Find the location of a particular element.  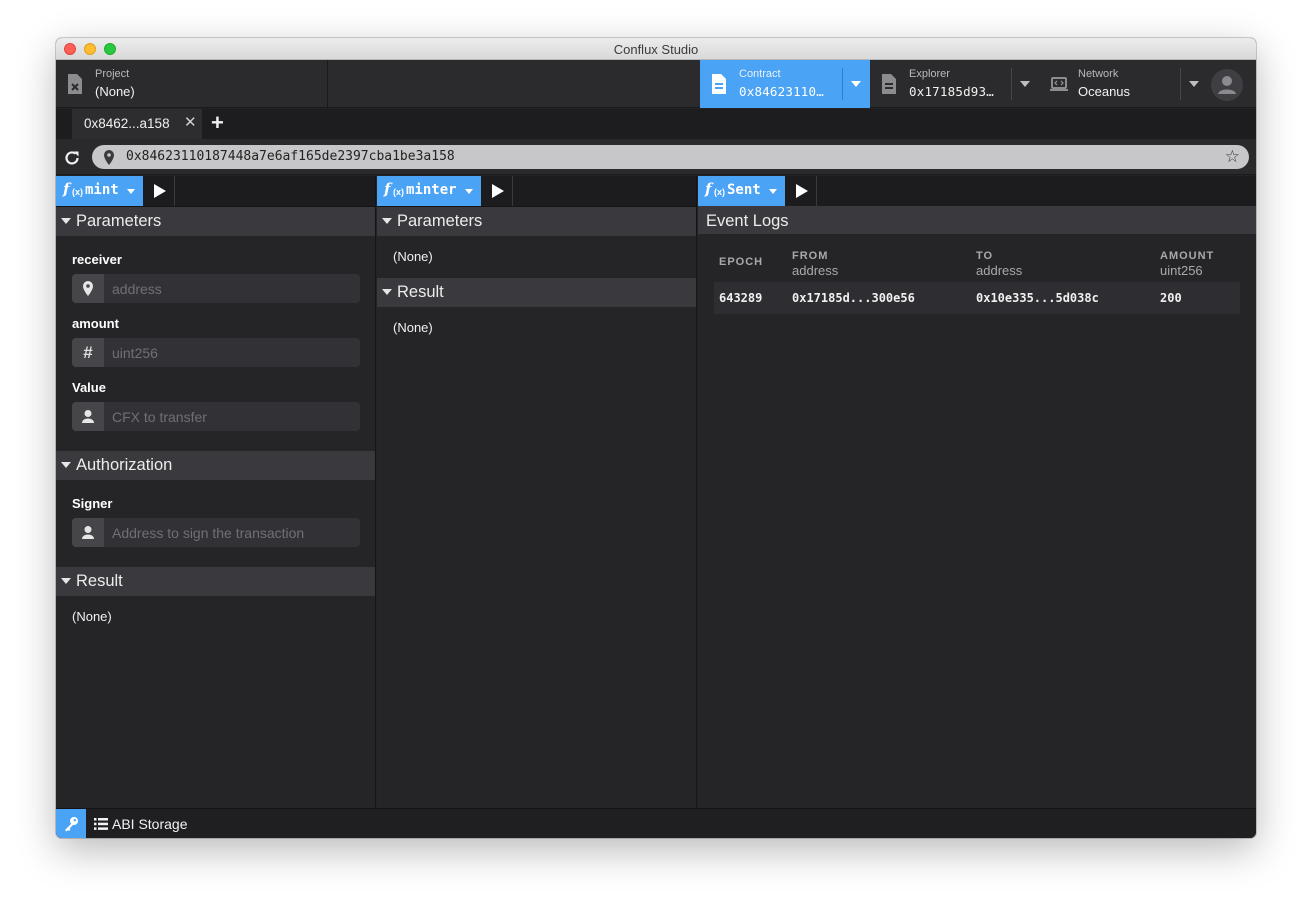

signer-input is located at coordinates (232, 532).